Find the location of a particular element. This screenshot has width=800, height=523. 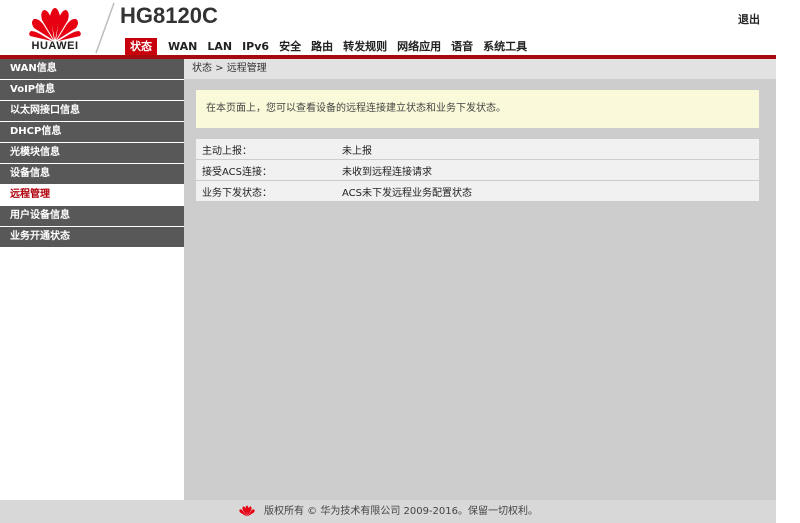

footer: 版权所有 © 华为技术有限公司 2009-2016。保留一切权利。 is located at coordinates (388, 511).